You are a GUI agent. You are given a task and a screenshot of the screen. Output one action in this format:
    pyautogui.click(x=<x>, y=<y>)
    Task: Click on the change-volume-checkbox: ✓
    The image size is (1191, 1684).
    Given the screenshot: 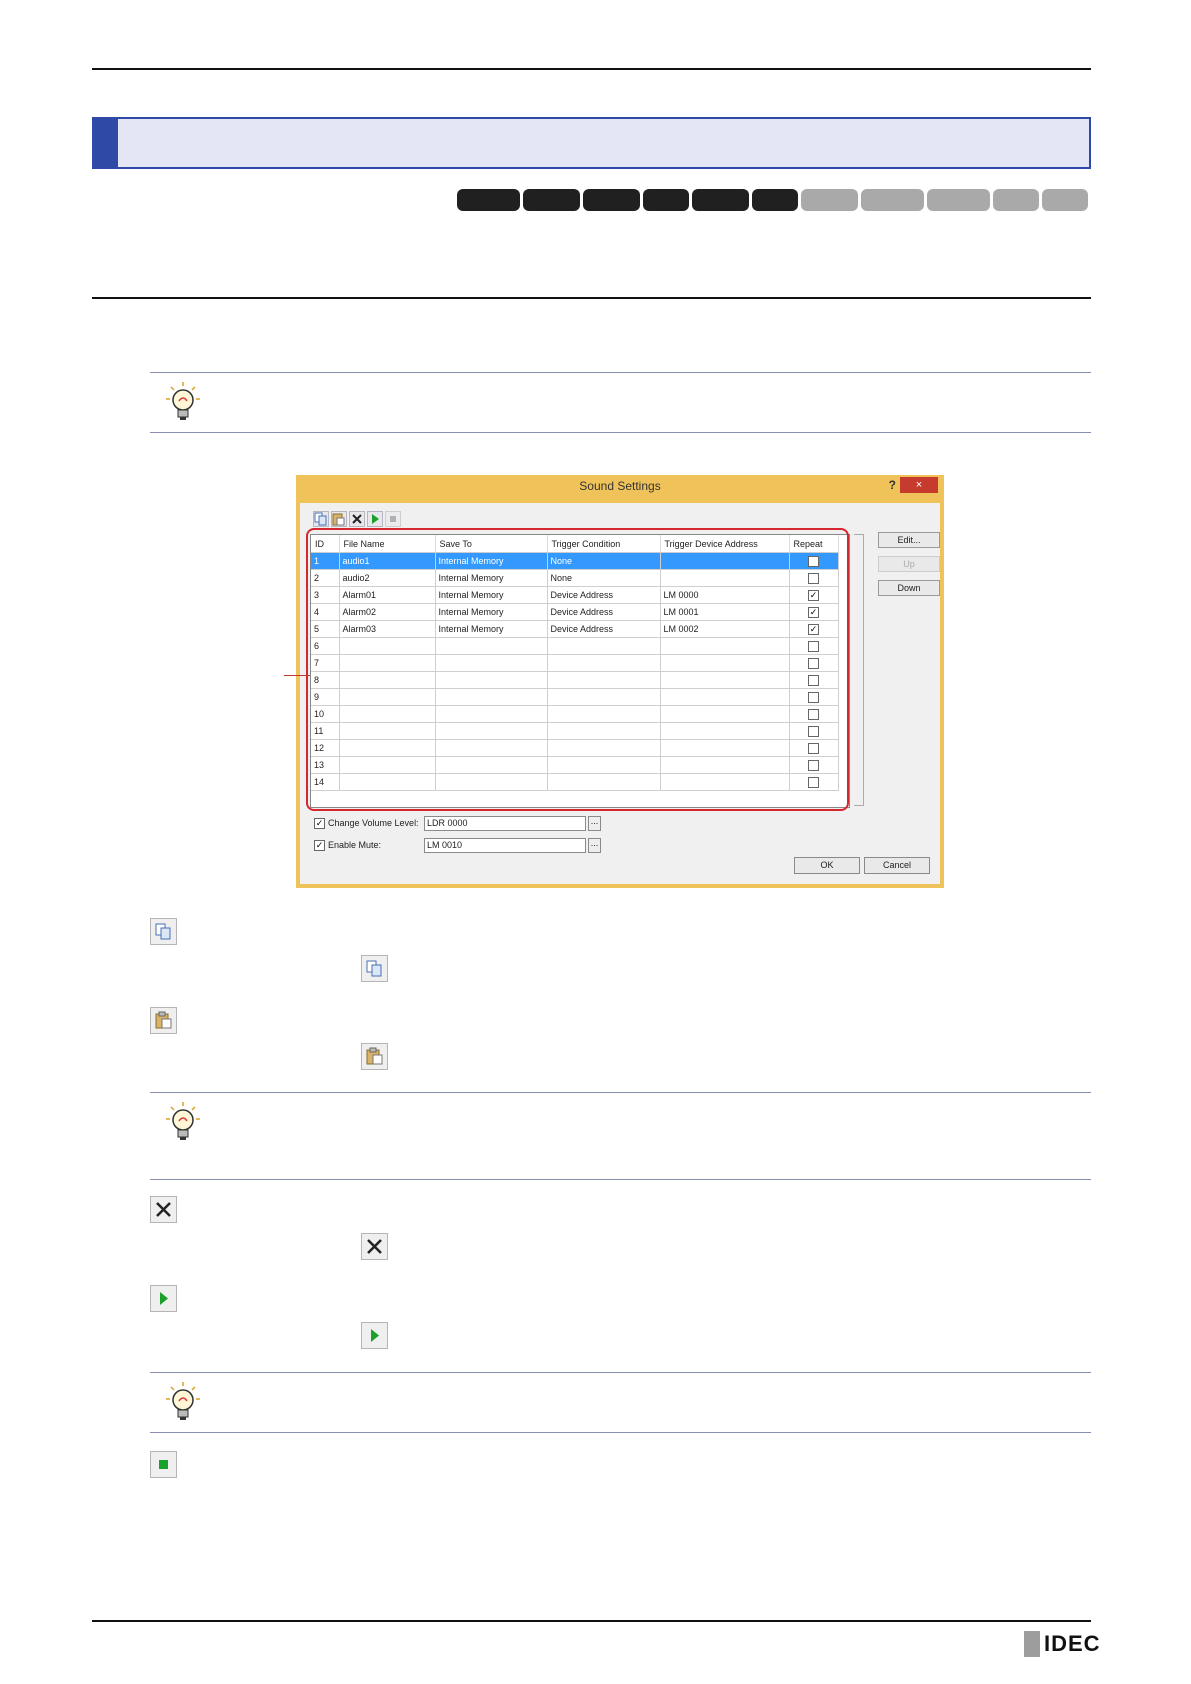 What is the action you would take?
    pyautogui.click(x=319, y=824)
    